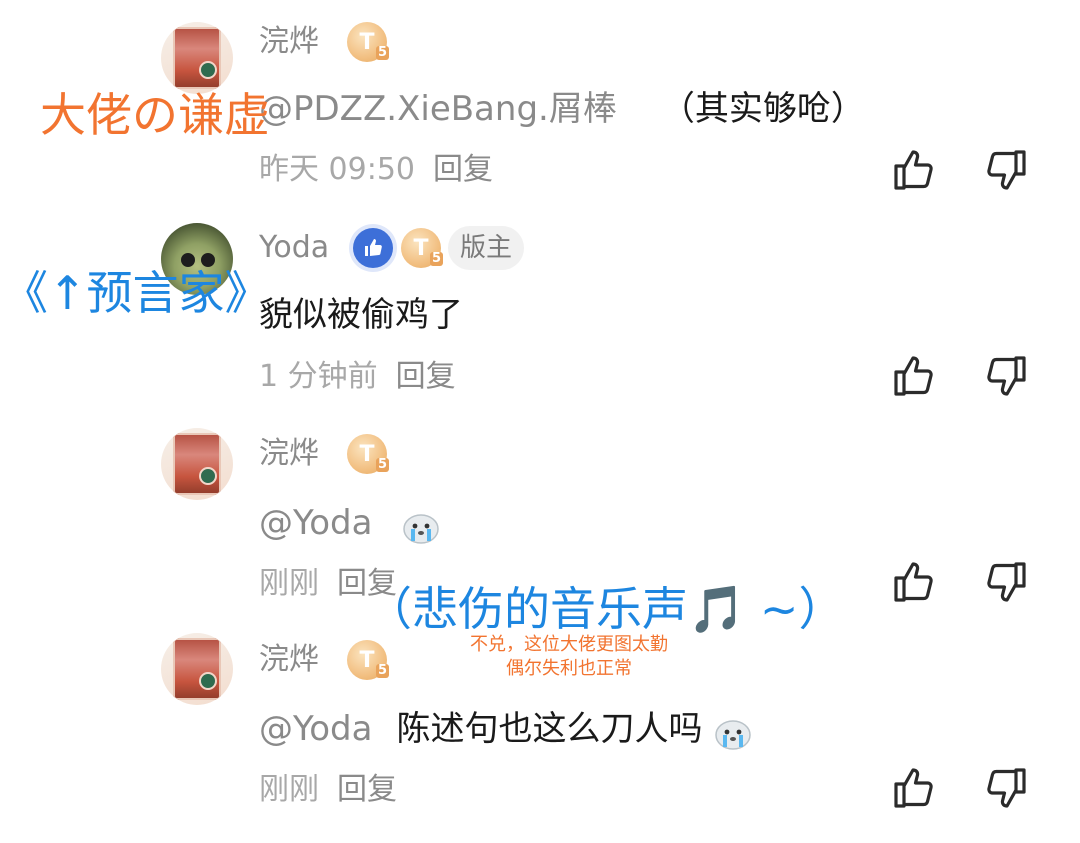  I want to click on timestamp: 昨天 09:50, so click(337, 169).